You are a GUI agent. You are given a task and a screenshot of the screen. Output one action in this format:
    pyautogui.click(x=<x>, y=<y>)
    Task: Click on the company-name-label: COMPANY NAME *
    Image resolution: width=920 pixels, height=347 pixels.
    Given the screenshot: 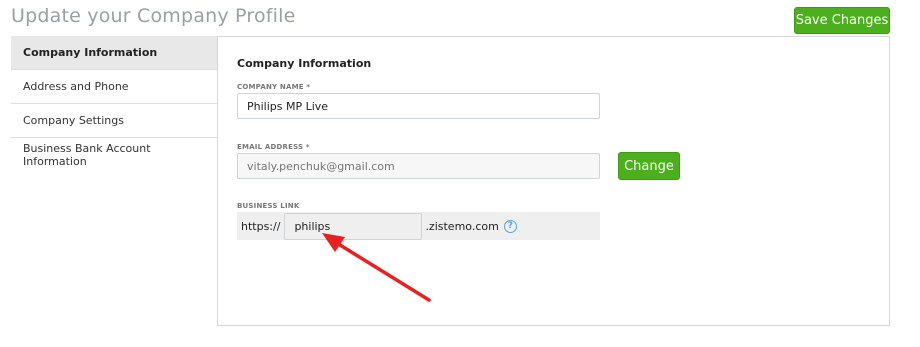 What is the action you would take?
    pyautogui.click(x=274, y=87)
    